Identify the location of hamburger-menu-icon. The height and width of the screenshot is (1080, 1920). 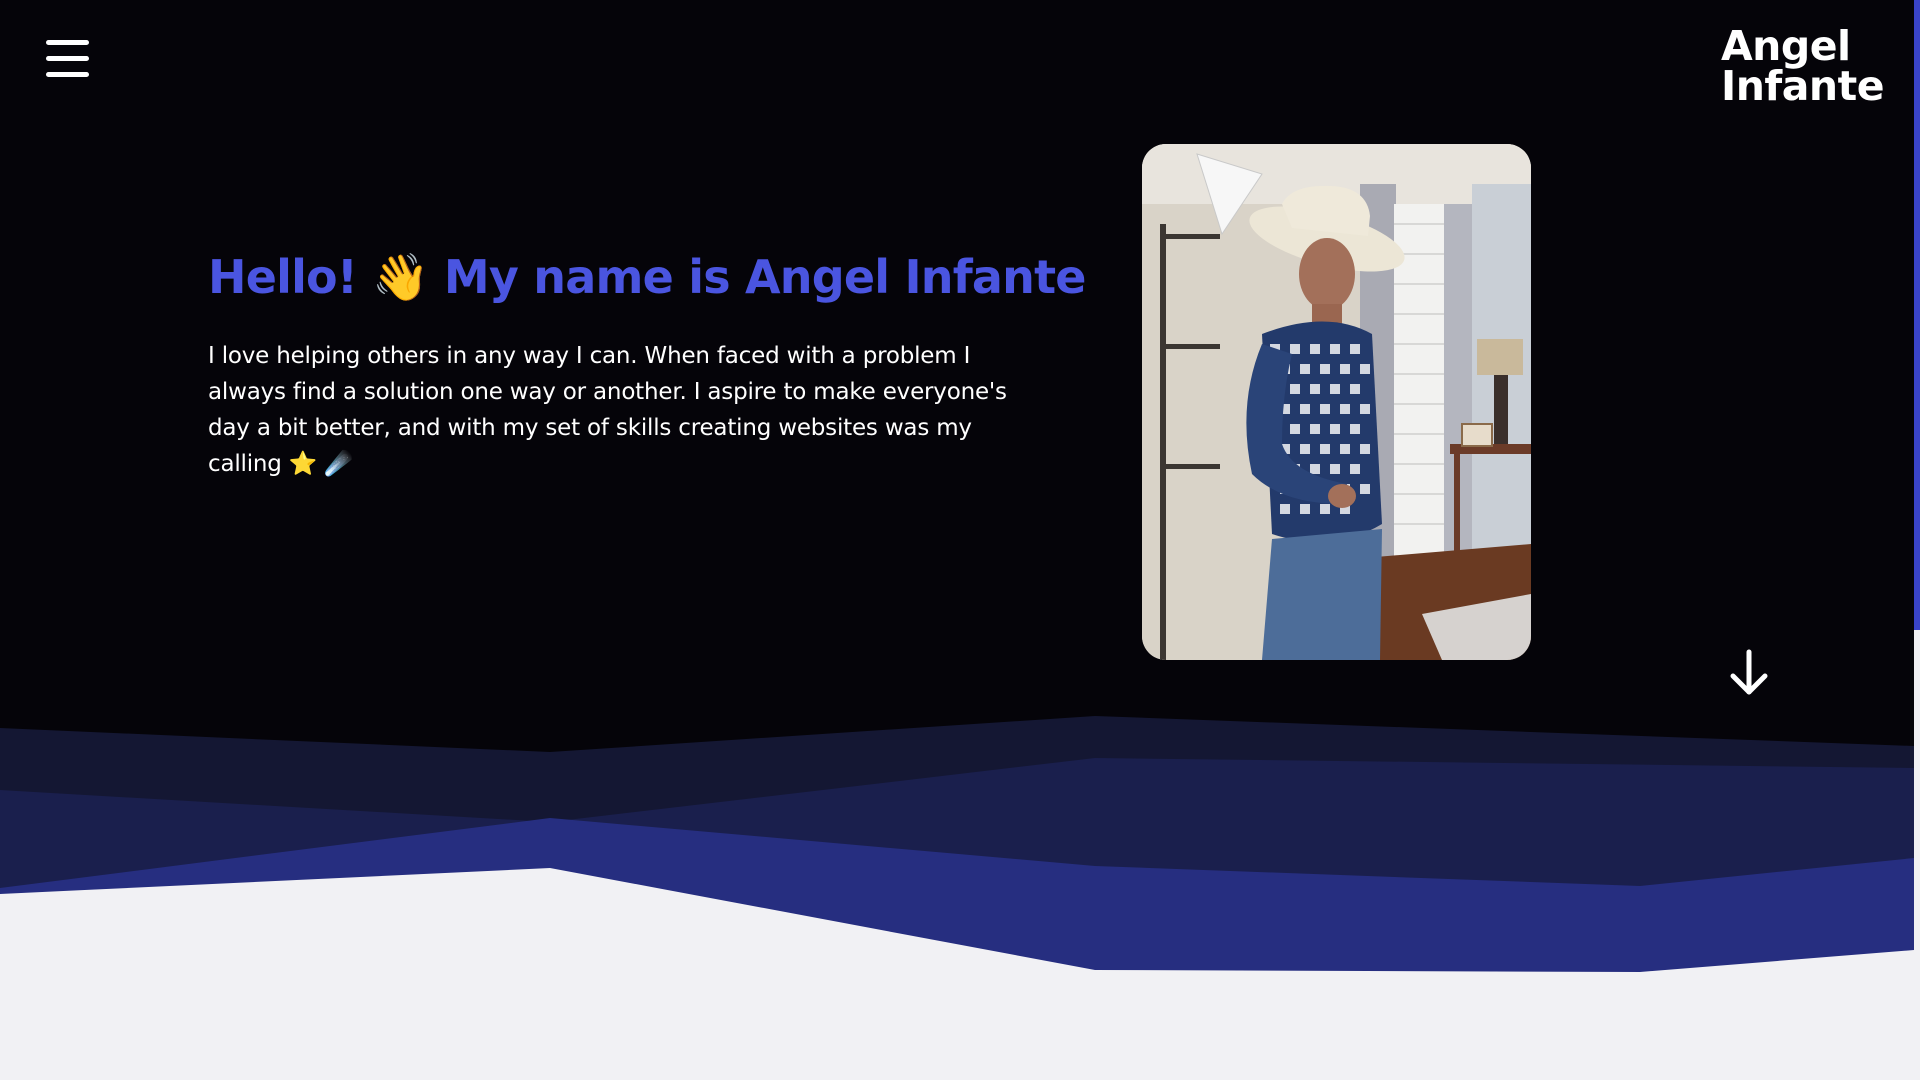
(69, 60).